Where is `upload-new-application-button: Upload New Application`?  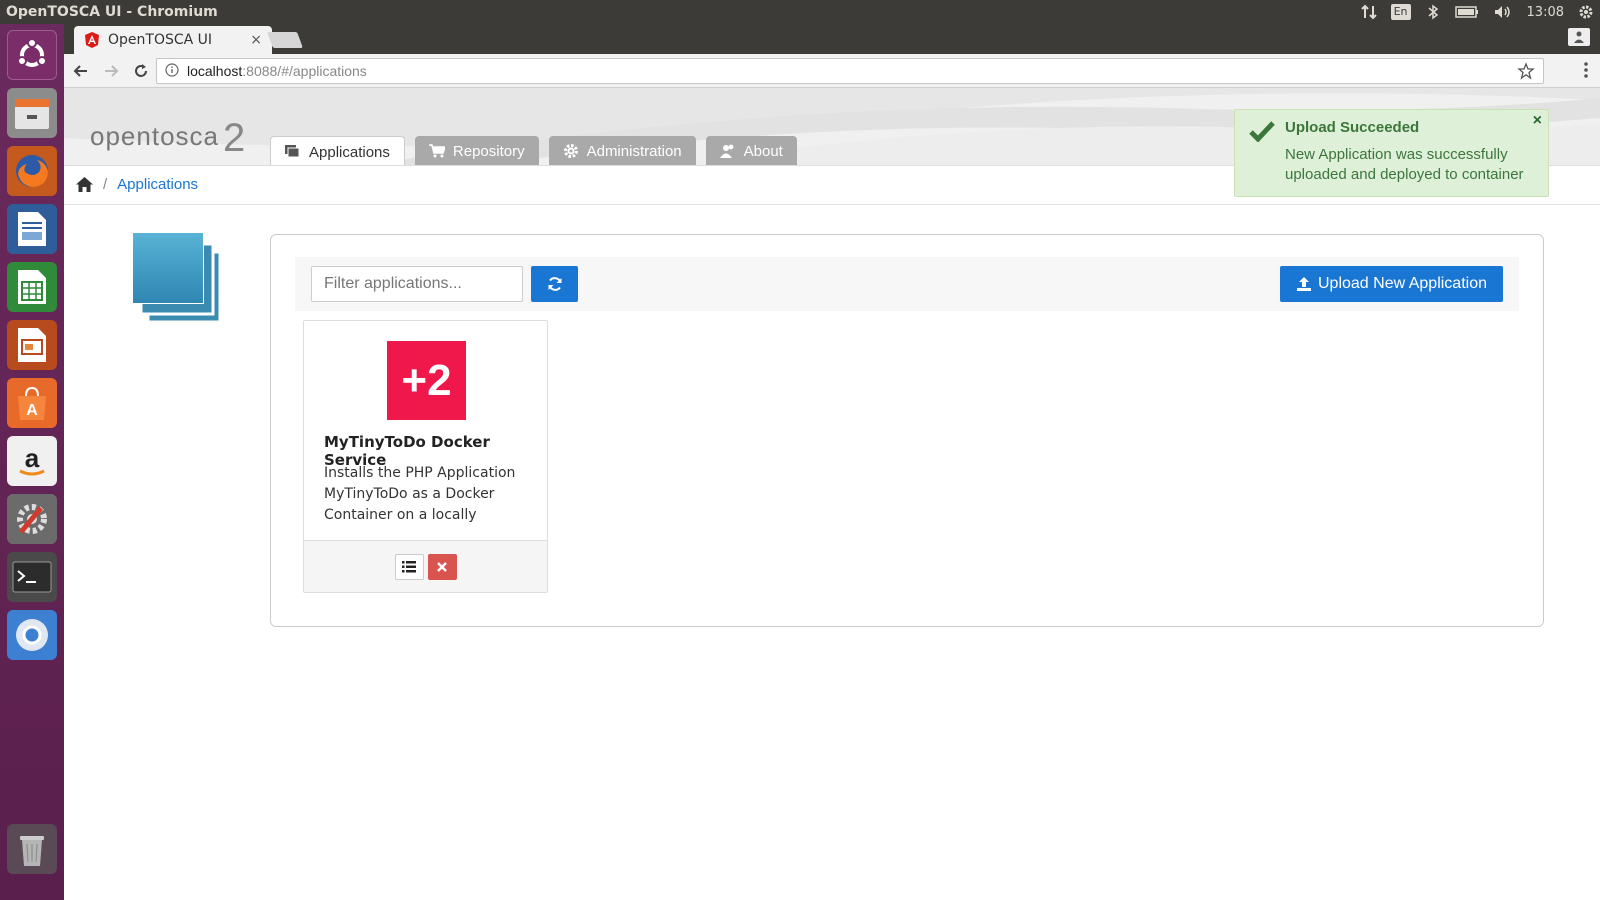 upload-new-application-button: Upload New Application is located at coordinates (1391, 284).